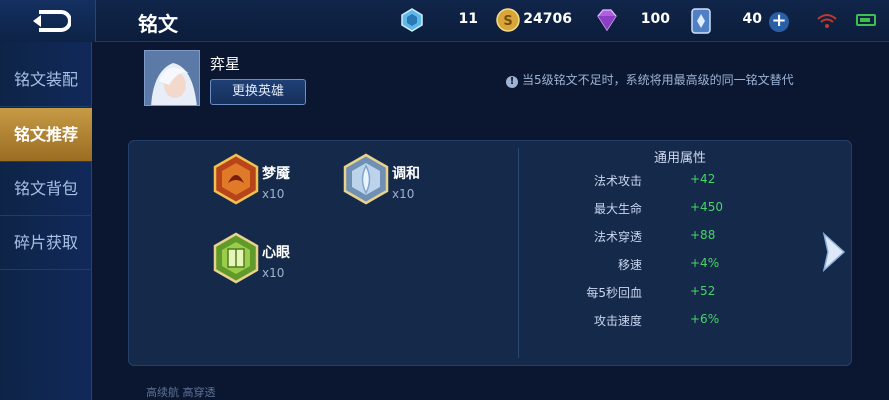 Image resolution: width=889 pixels, height=400 pixels. I want to click on sidebar-item-label: 碎片获取, so click(45, 242).